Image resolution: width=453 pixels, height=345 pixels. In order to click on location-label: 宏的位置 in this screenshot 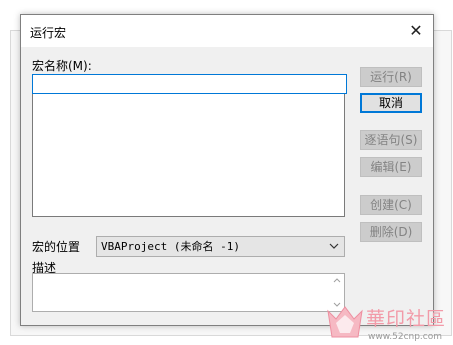, I will do `click(56, 247)`.